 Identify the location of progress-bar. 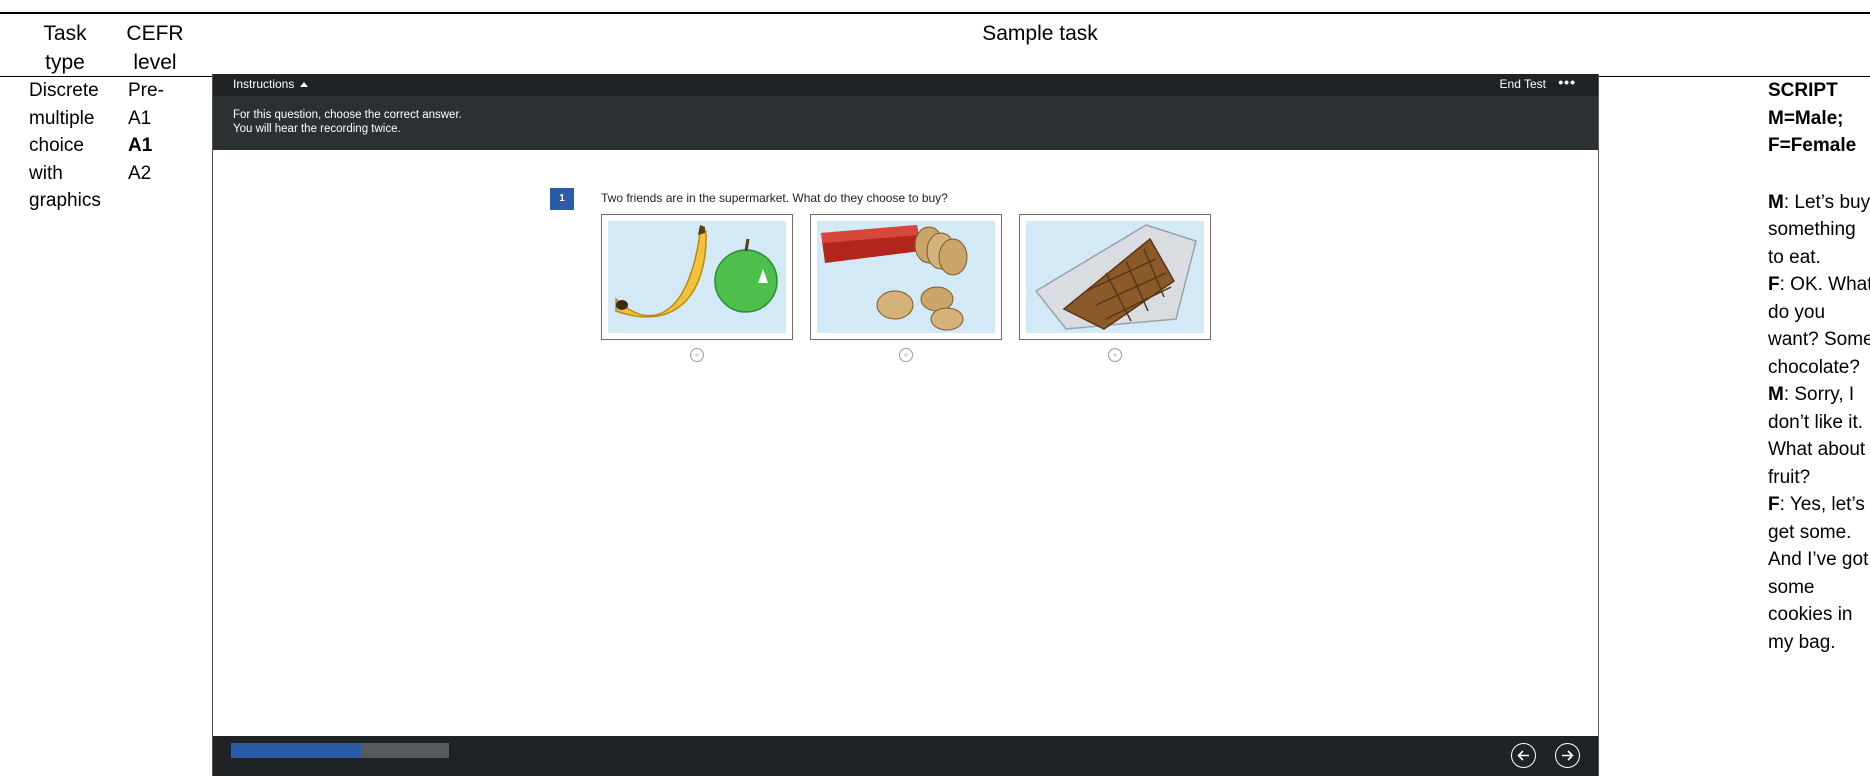
(340, 750).